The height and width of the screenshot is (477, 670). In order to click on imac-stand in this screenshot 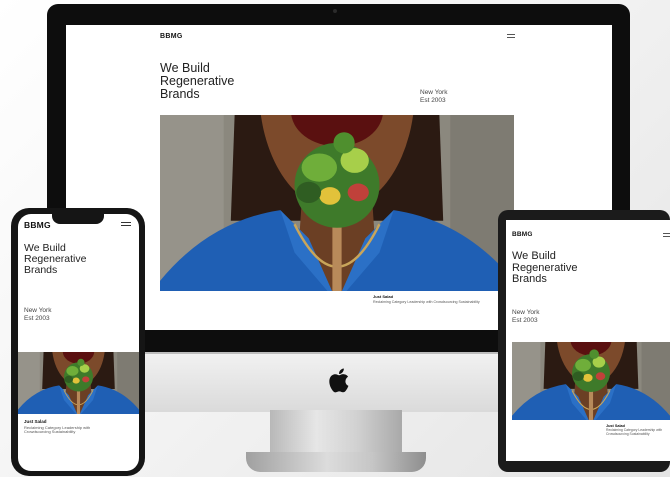, I will do `click(336, 433)`.